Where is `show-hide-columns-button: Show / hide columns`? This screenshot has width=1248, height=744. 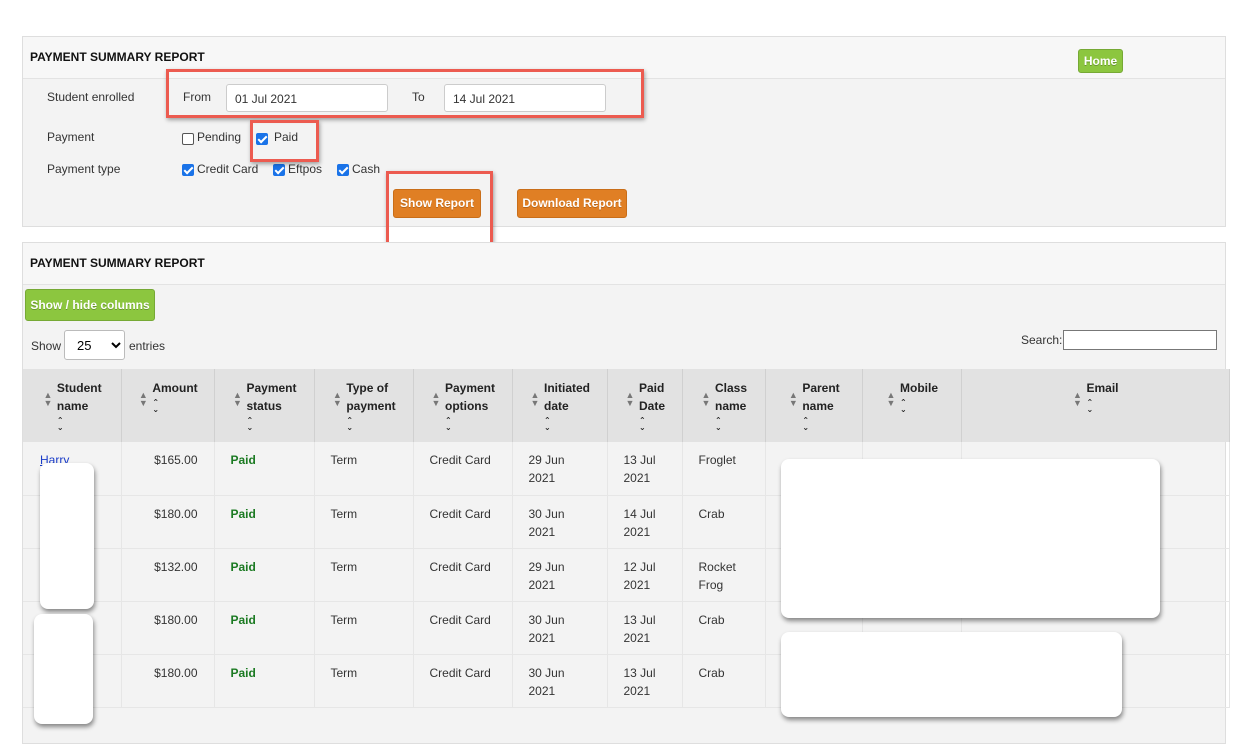 show-hide-columns-button: Show / hide columns is located at coordinates (90, 305).